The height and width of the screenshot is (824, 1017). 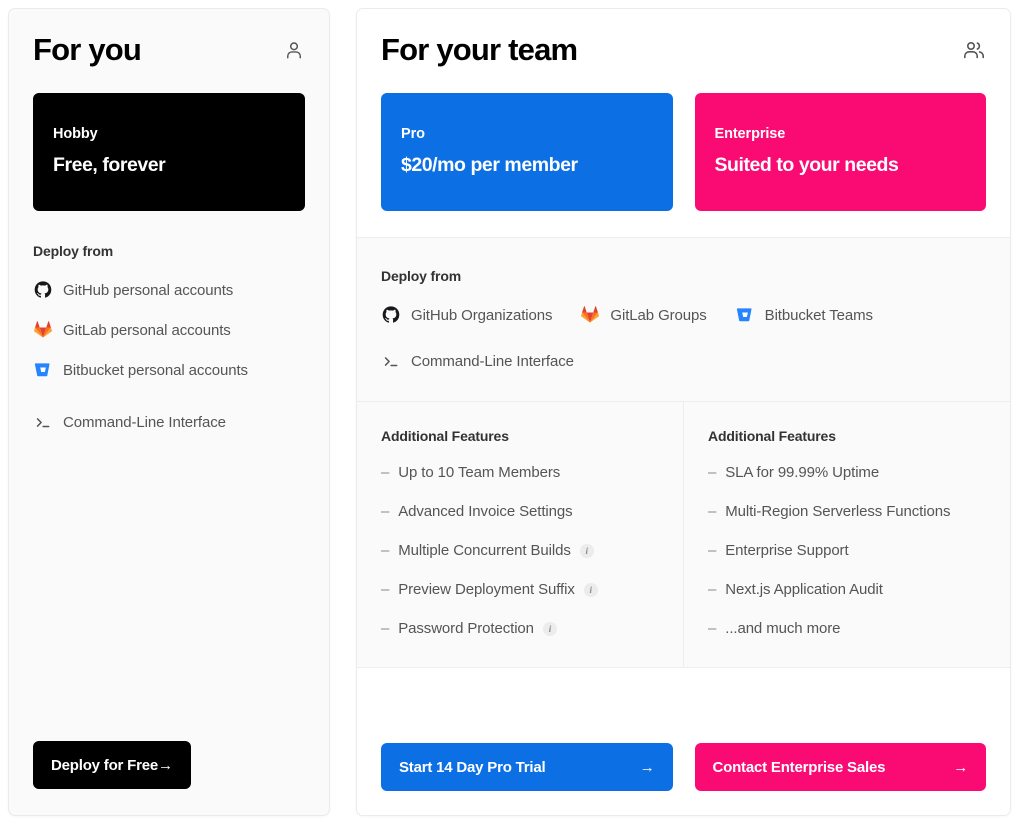 I want to click on page-title-for-your-team: For your team, so click(x=479, y=49).